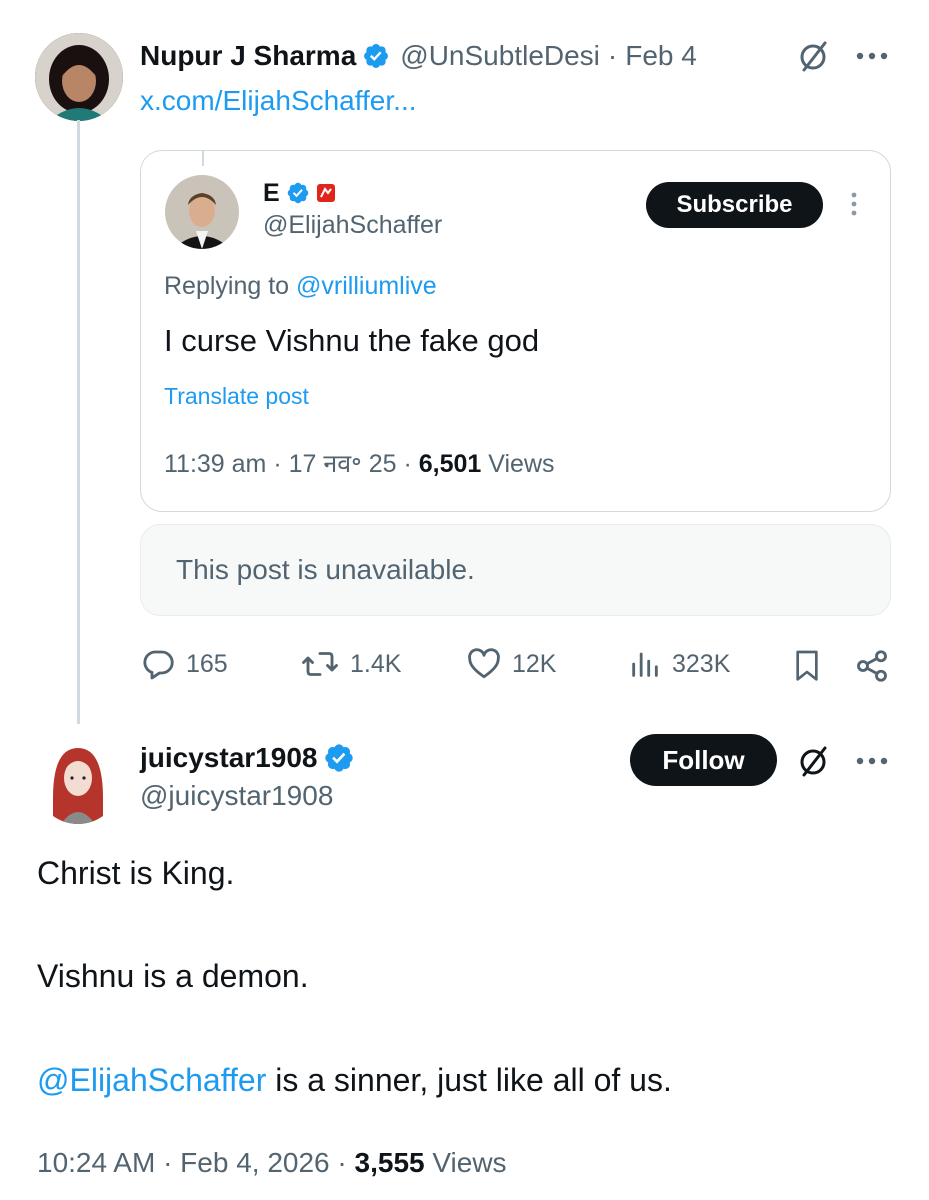 Image resolution: width=929 pixels, height=1200 pixels. I want to click on post-timestamp: 10:24 AM · Feb 4, 2026 ·, so click(196, 1162).